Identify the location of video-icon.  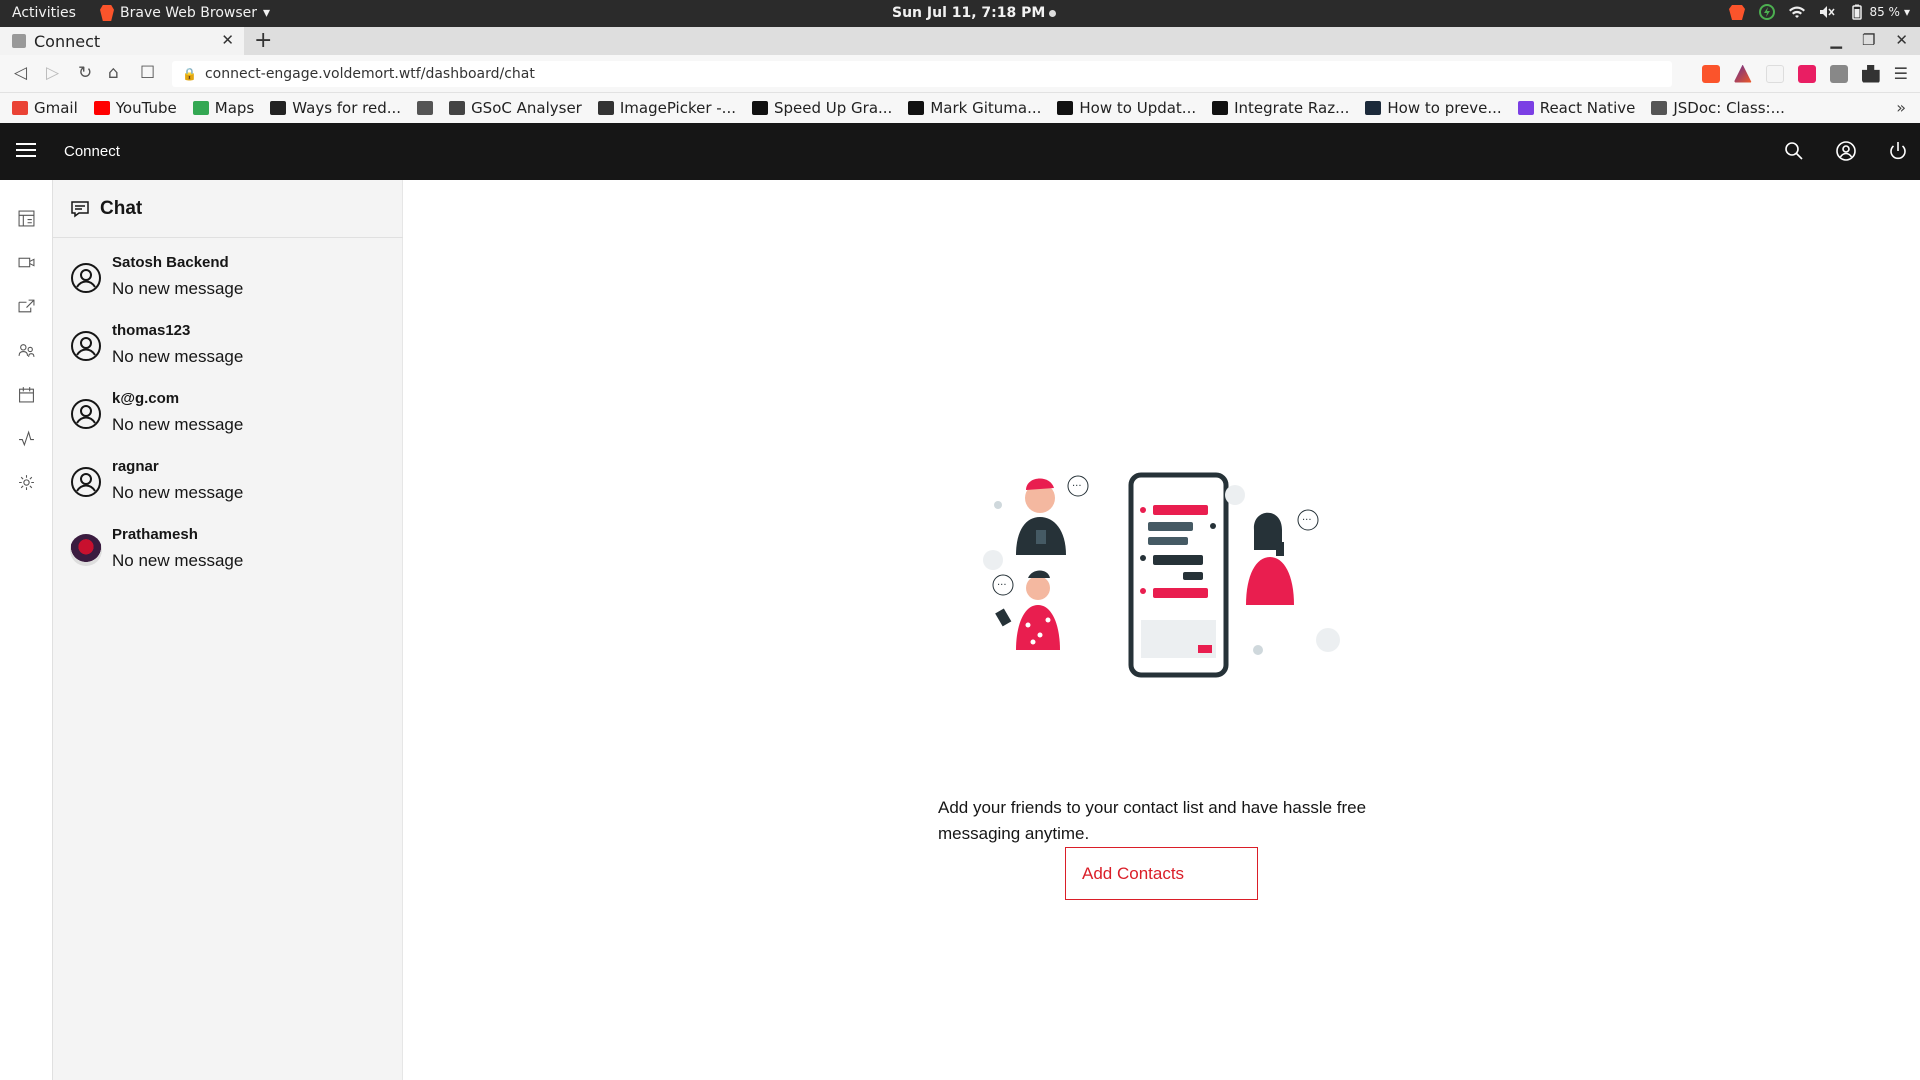
(26, 262).